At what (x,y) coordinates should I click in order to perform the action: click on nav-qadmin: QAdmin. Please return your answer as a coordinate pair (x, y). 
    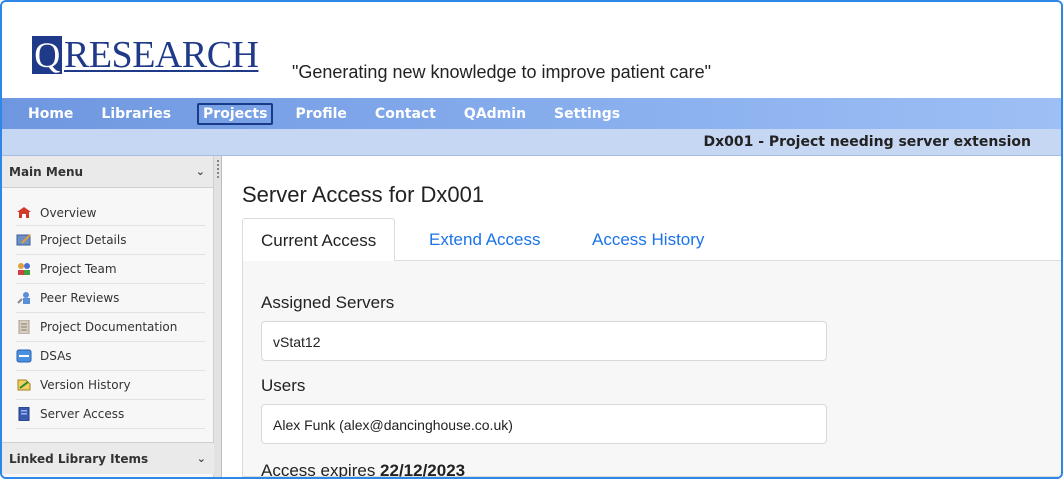
    Looking at the image, I should click on (495, 114).